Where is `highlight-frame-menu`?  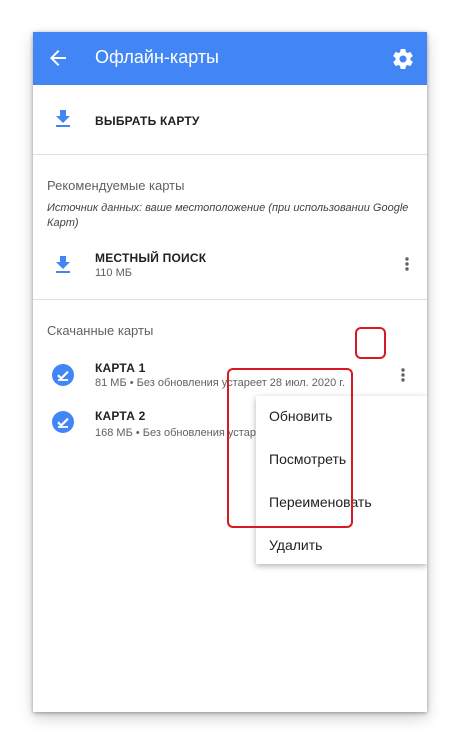
highlight-frame-menu is located at coordinates (290, 448).